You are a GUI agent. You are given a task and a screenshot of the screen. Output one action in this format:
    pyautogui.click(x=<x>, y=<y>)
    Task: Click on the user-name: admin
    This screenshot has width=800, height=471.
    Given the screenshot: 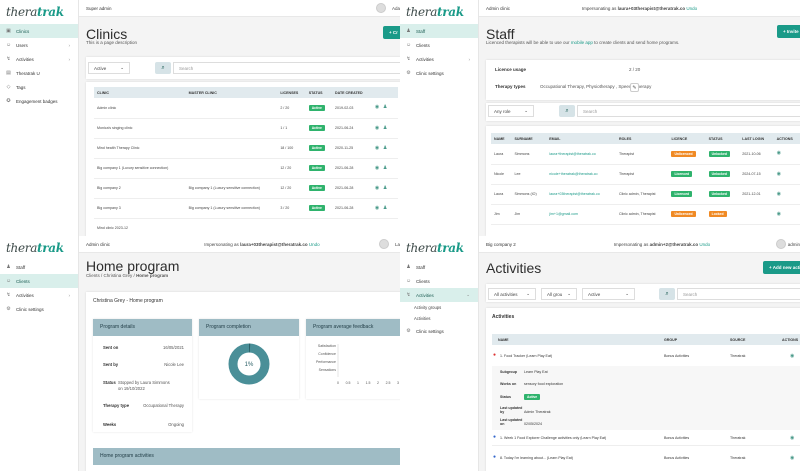 What is the action you would take?
    pyautogui.click(x=794, y=244)
    